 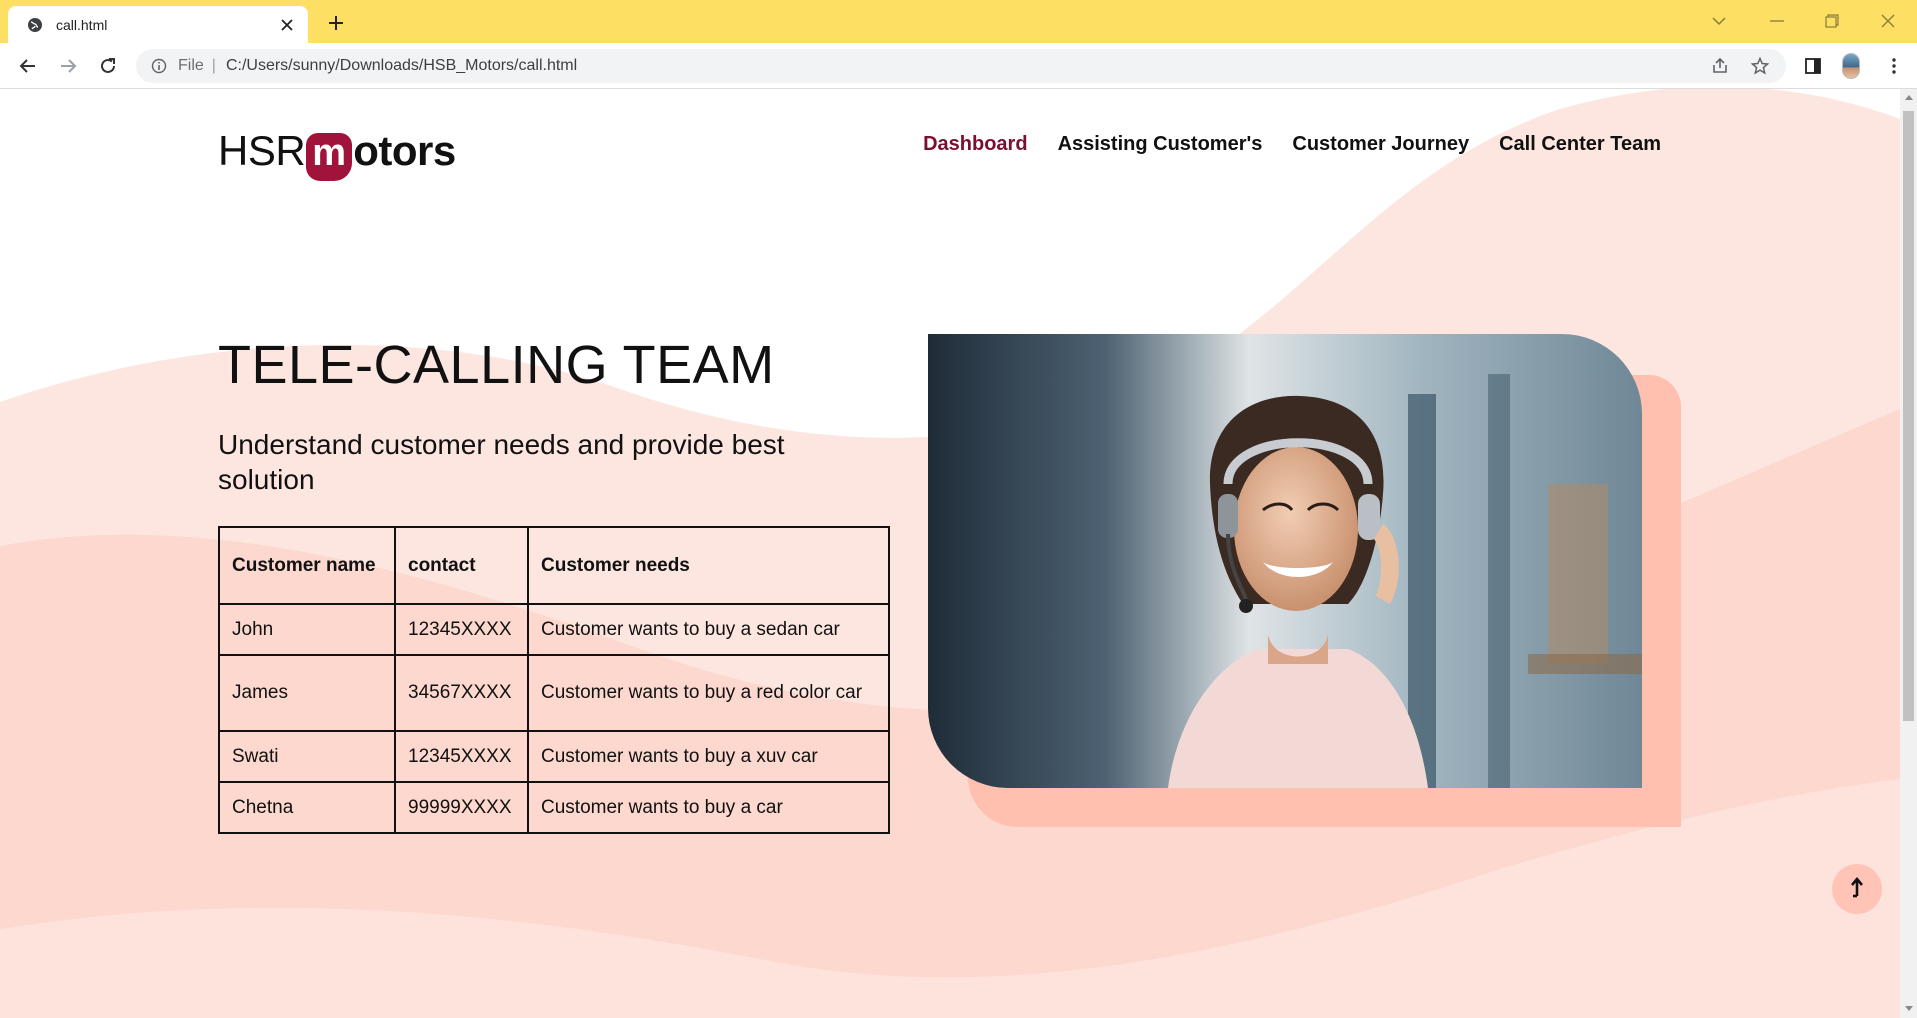 What do you see at coordinates (329, 157) in the screenshot?
I see `logo-m-badge: m` at bounding box center [329, 157].